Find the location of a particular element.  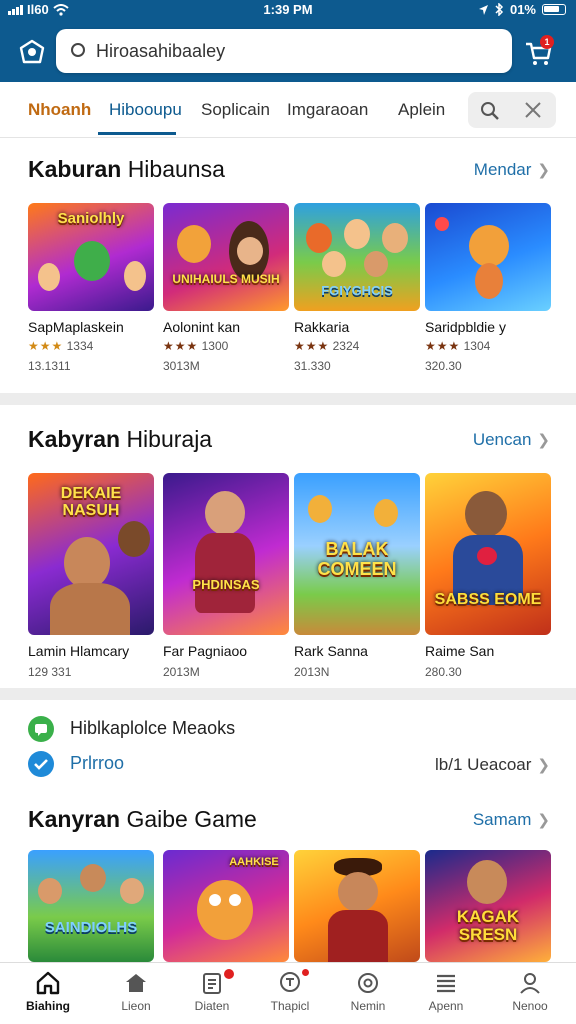

see-more-link: Mendar ❯ is located at coordinates (512, 170).